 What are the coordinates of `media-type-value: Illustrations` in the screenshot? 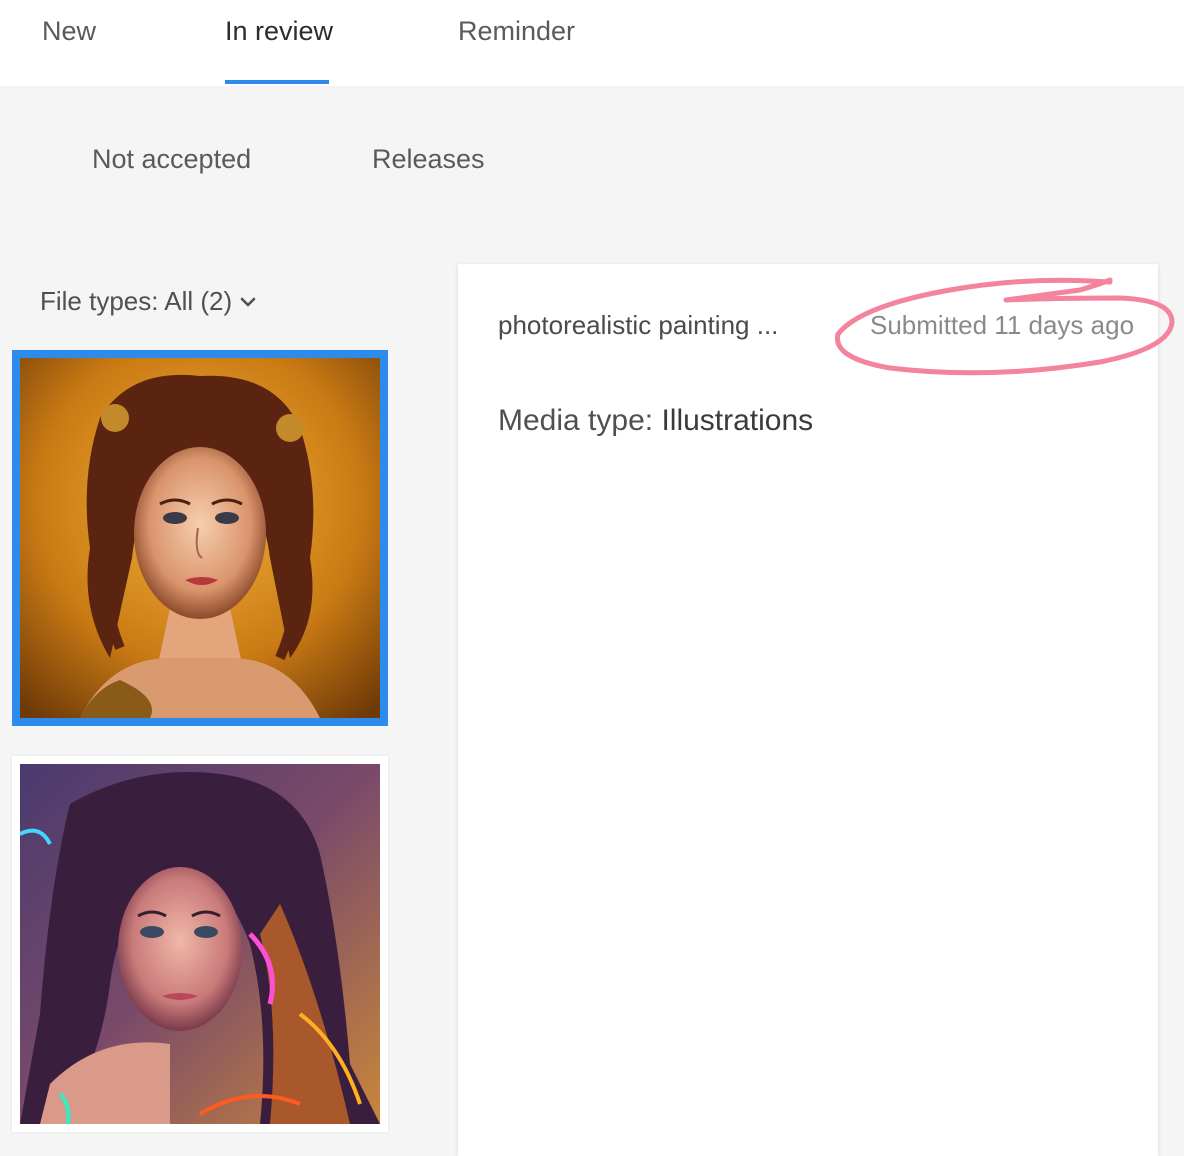 It's located at (737, 420).